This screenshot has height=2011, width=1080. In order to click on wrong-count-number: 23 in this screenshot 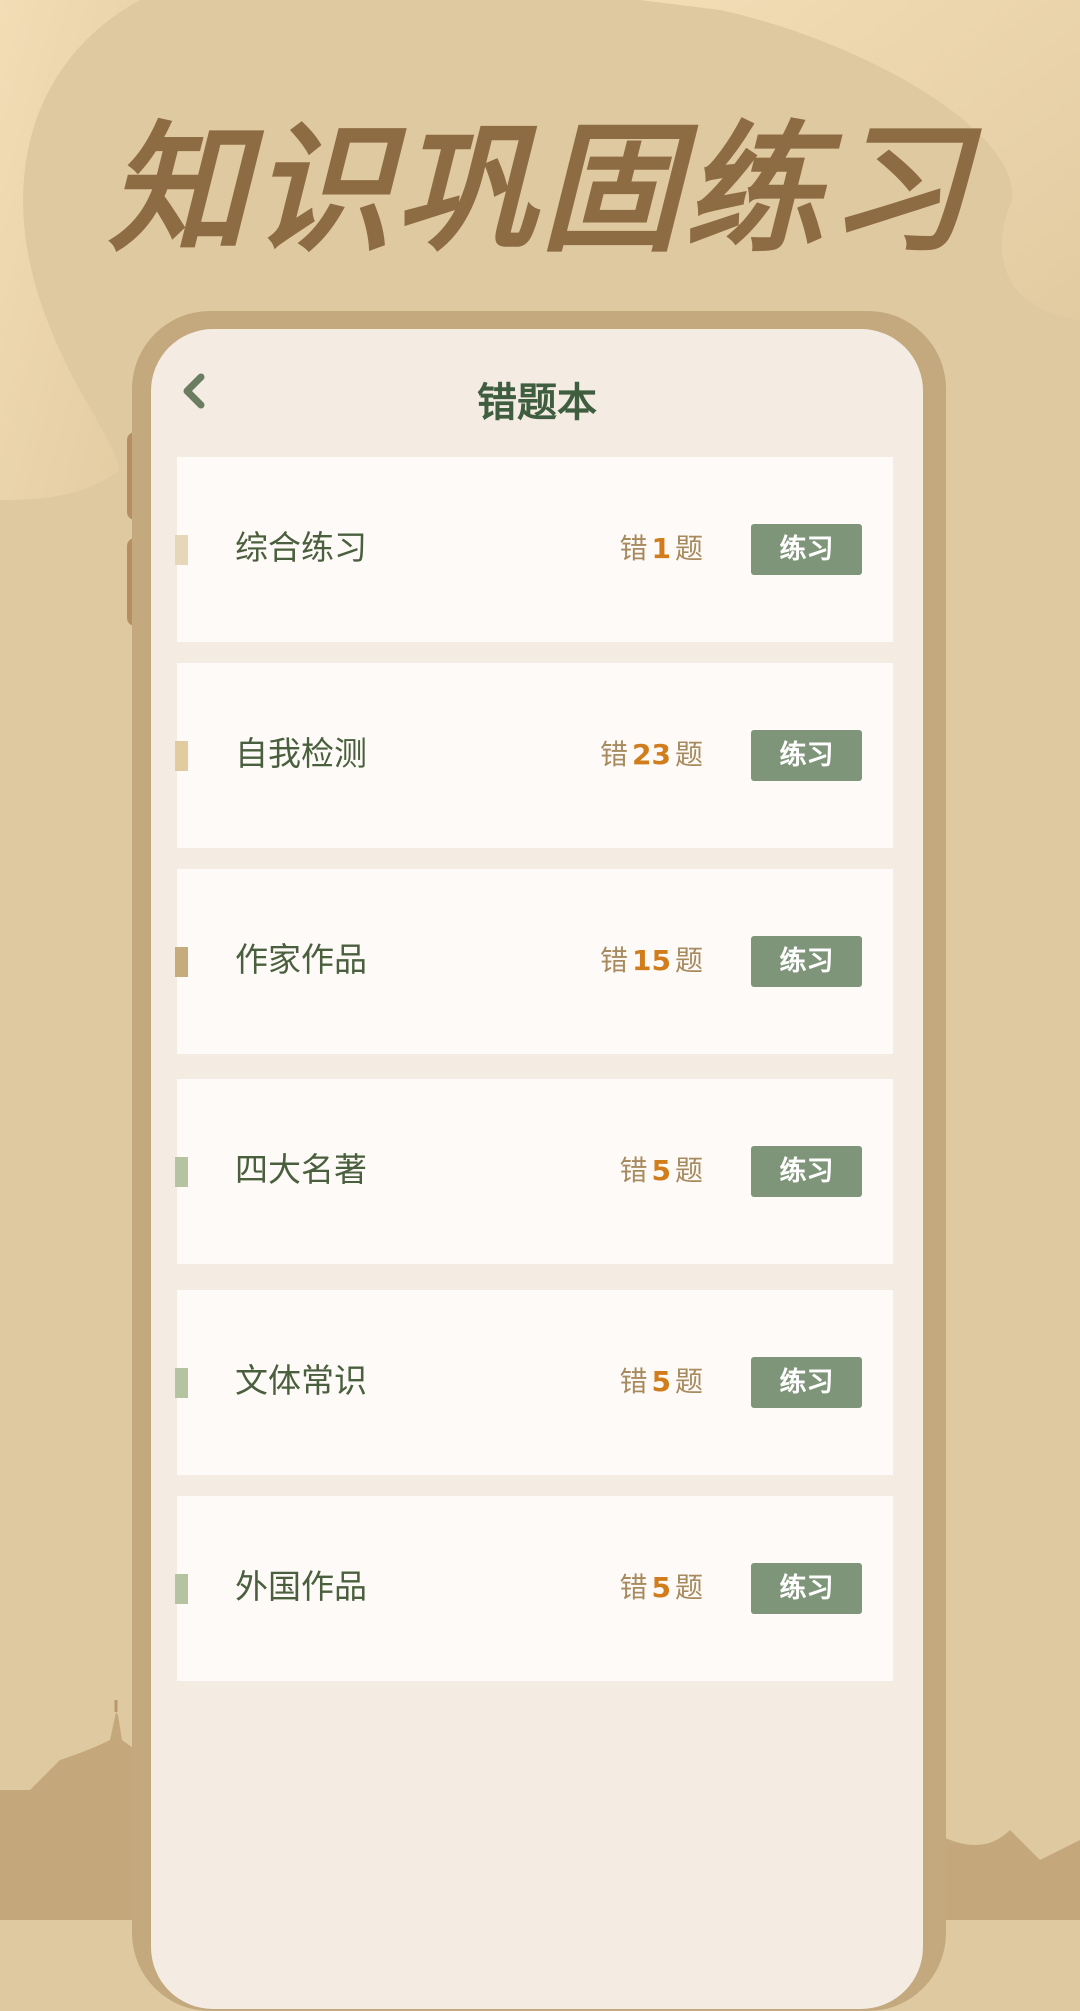, I will do `click(651, 754)`.